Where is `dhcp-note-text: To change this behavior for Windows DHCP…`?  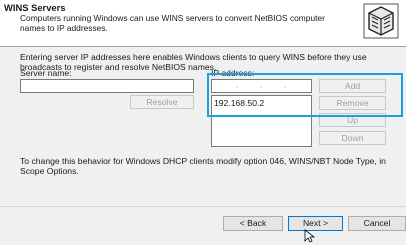
dhcp-note-text: To change this behavior for Windows DHCP… is located at coordinates (203, 166).